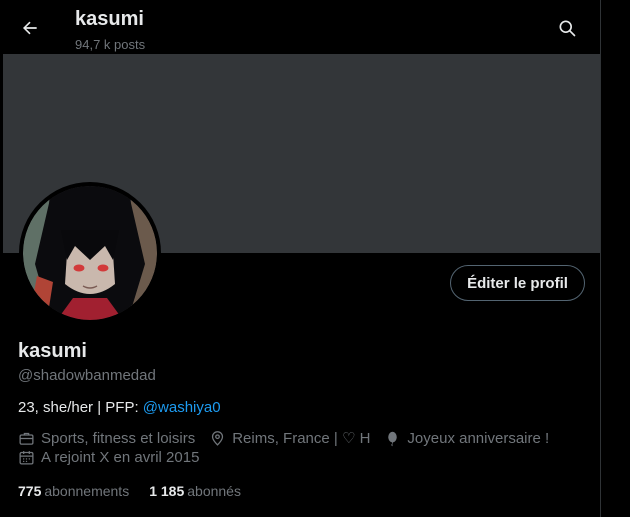  I want to click on joined-item: A rejoint X en avril 2015, so click(108, 457).